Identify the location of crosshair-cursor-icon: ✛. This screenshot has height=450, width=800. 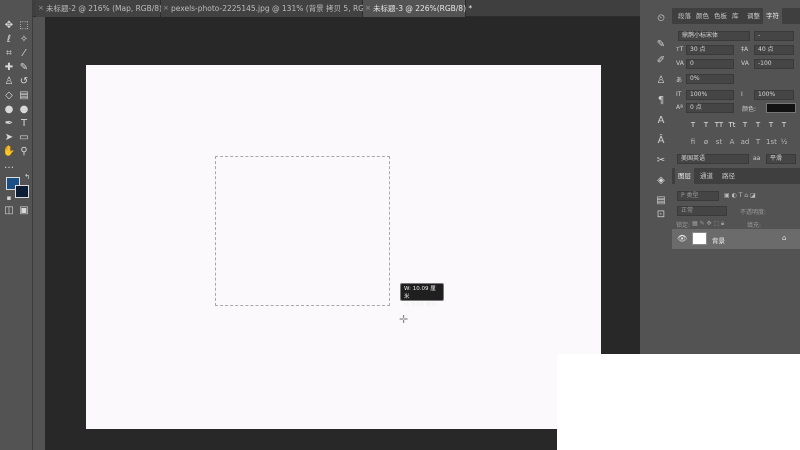
(404, 319).